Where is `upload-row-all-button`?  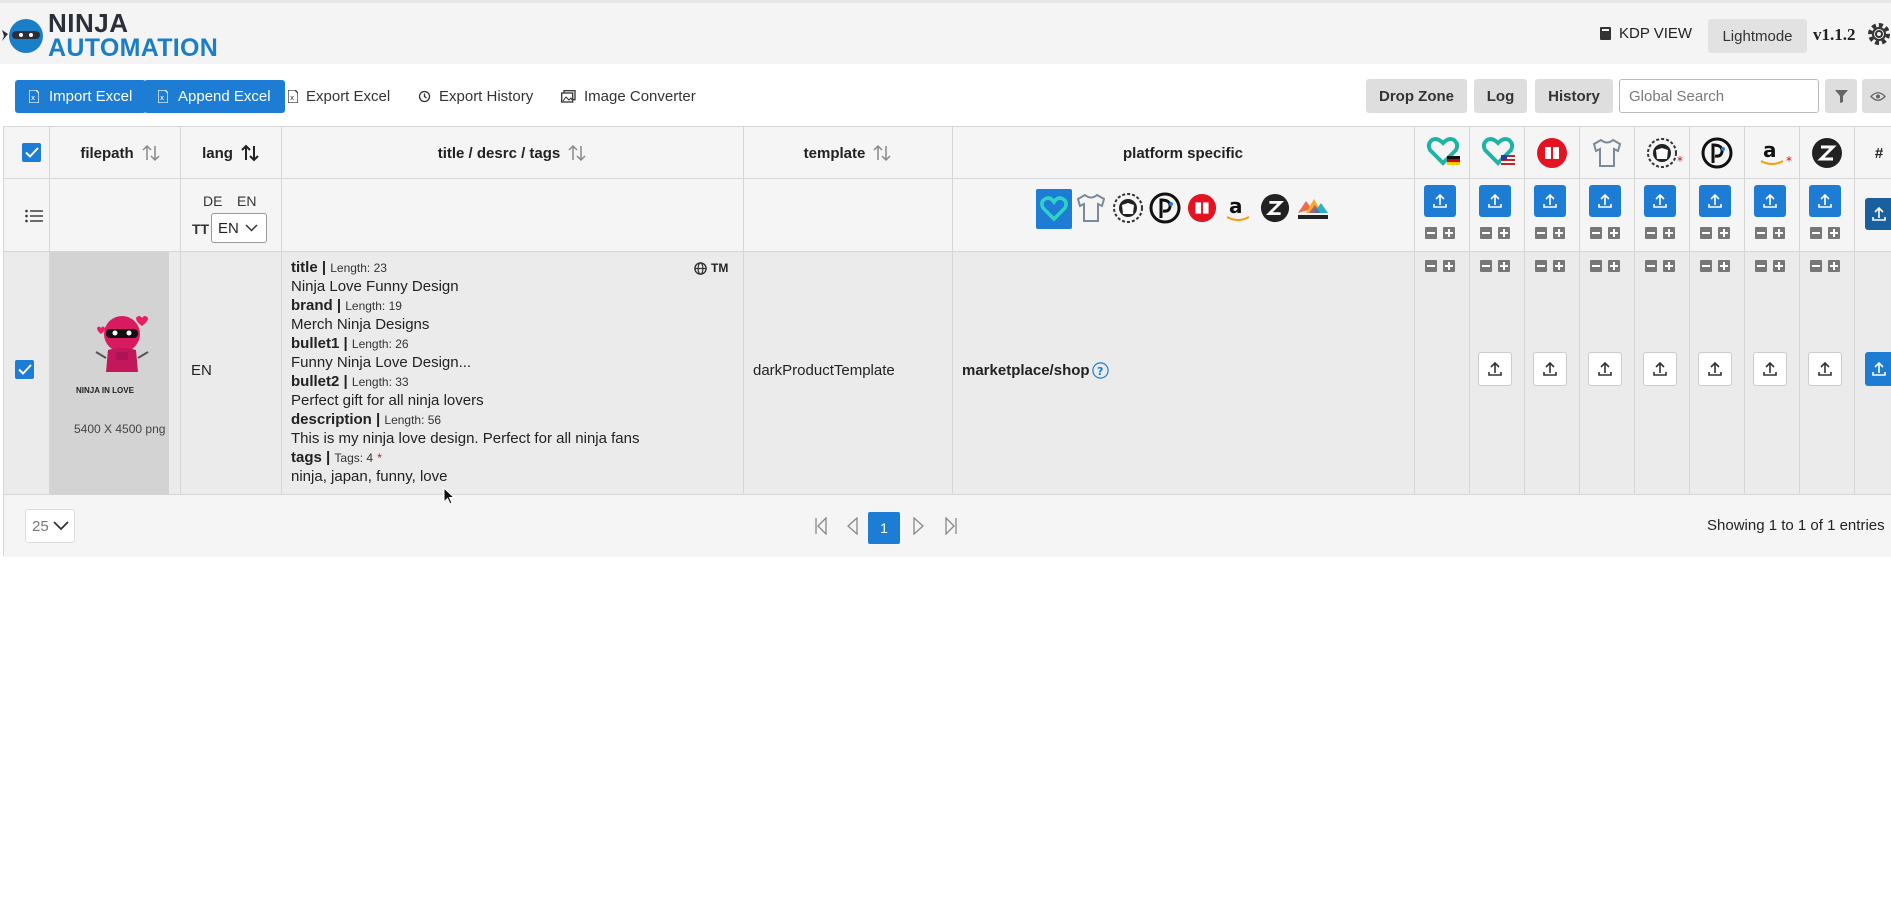 upload-row-all-button is located at coordinates (1878, 369).